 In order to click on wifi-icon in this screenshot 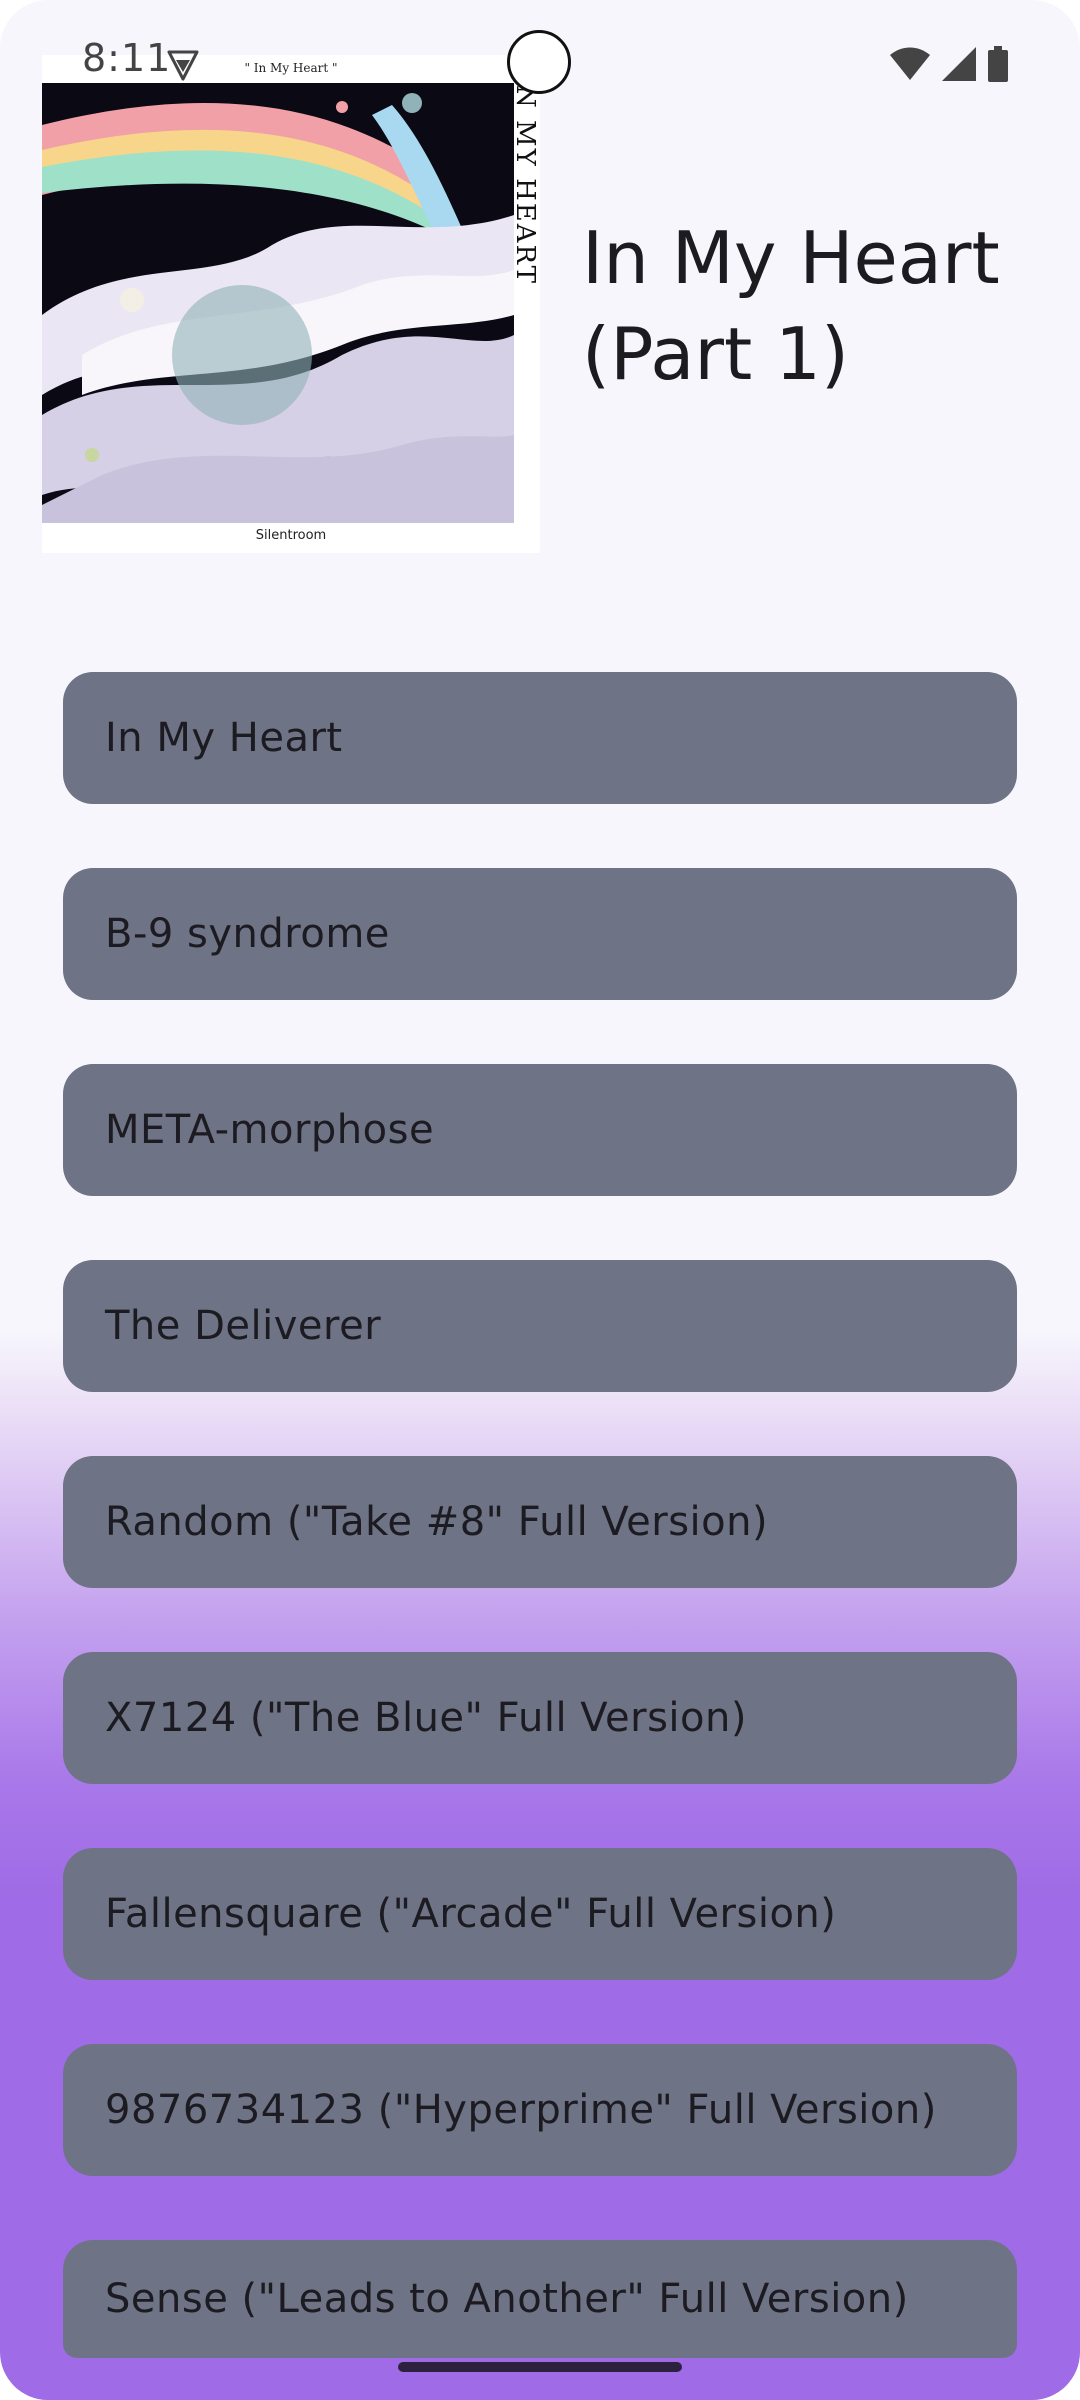, I will do `click(910, 63)`.